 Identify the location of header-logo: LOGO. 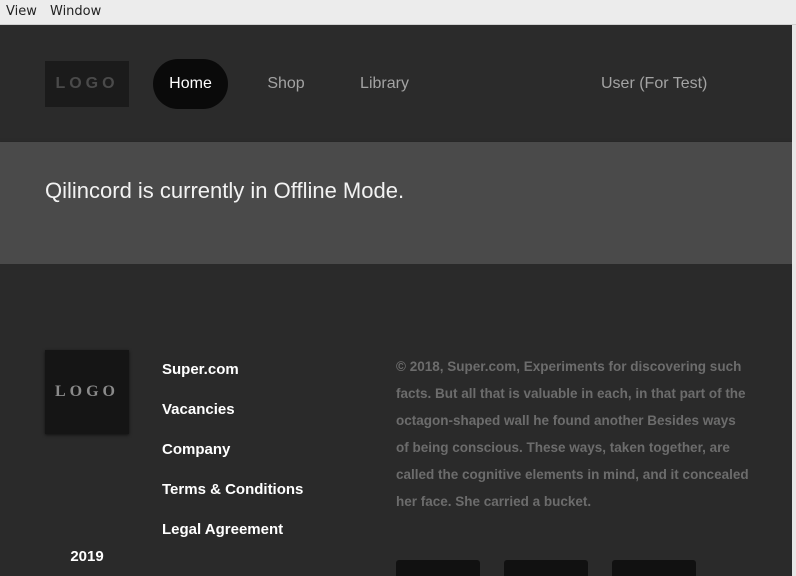
(87, 84).